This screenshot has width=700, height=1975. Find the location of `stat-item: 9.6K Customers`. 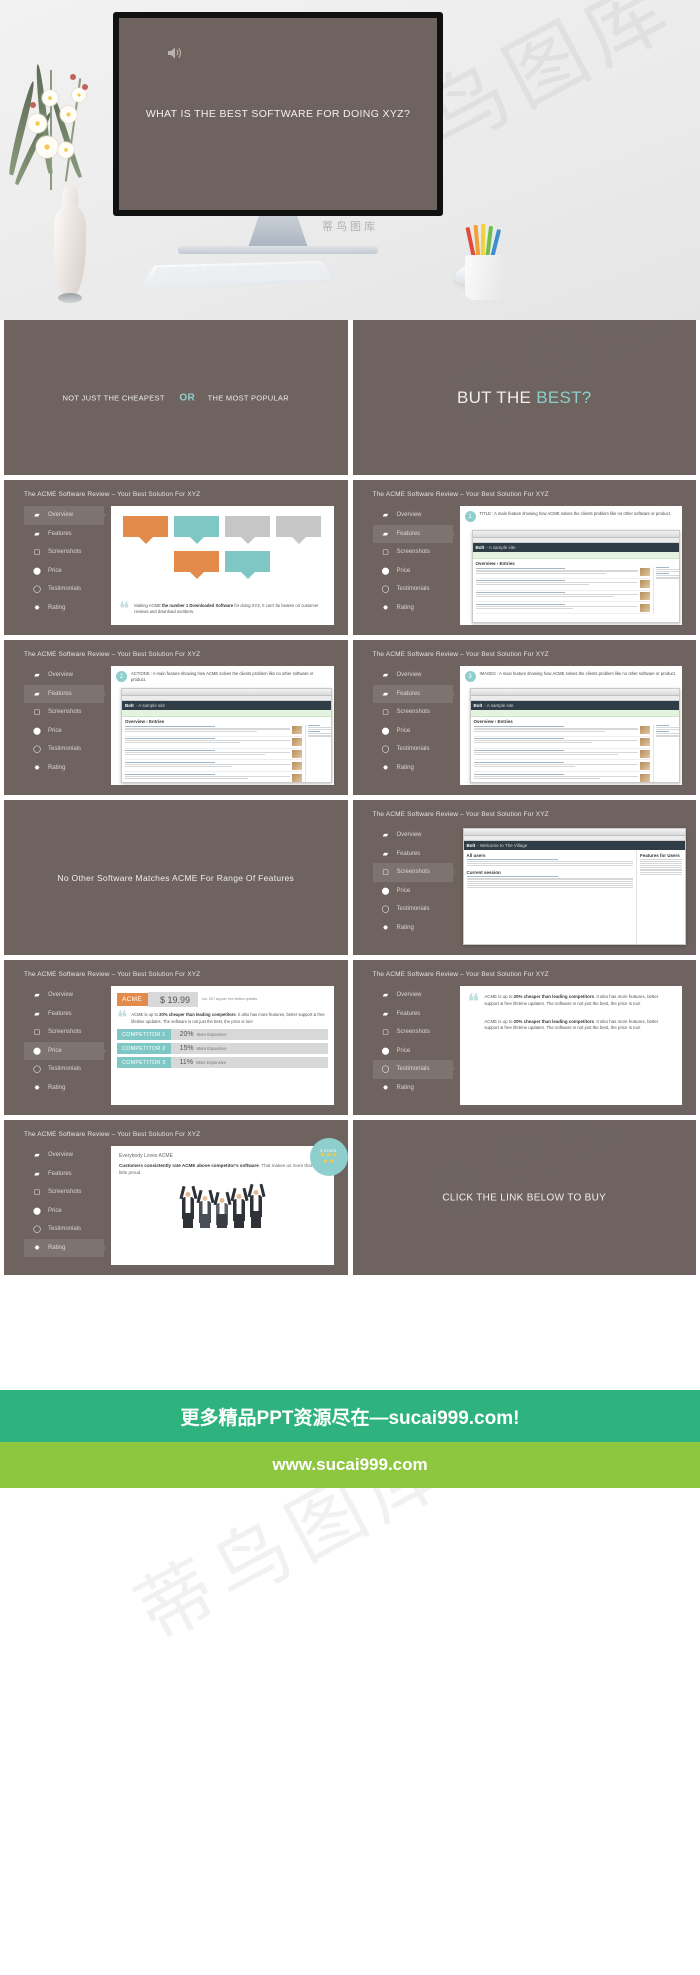

stat-item: 9.6K Customers is located at coordinates (197, 565).